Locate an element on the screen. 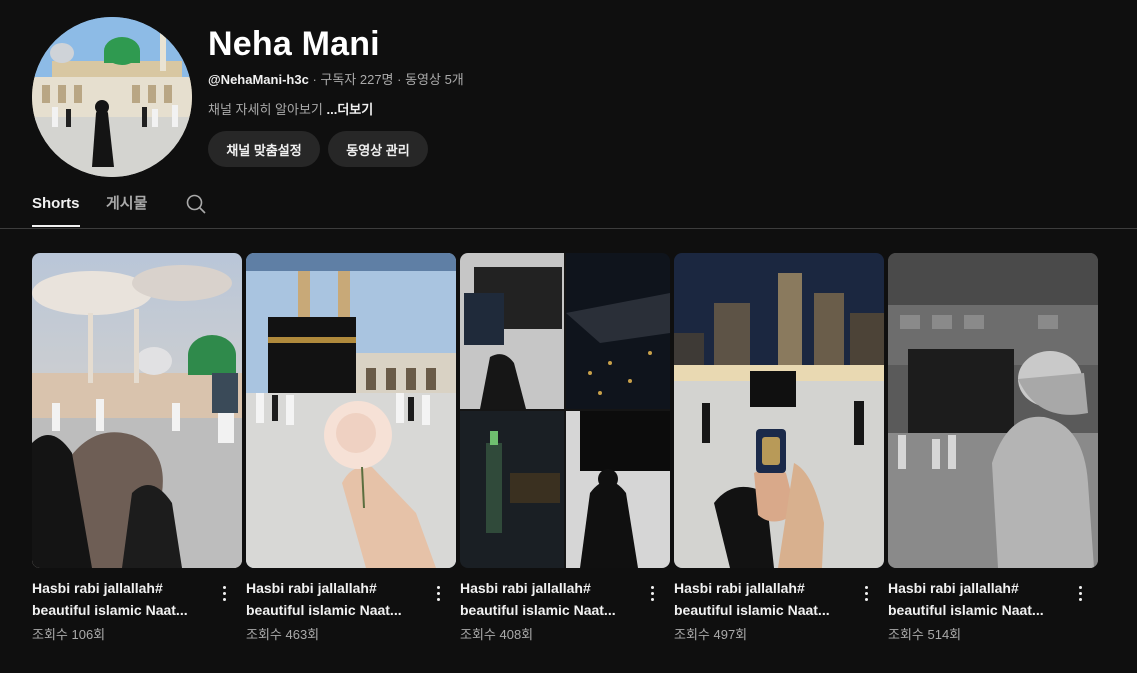  channel-avatar is located at coordinates (112, 97).